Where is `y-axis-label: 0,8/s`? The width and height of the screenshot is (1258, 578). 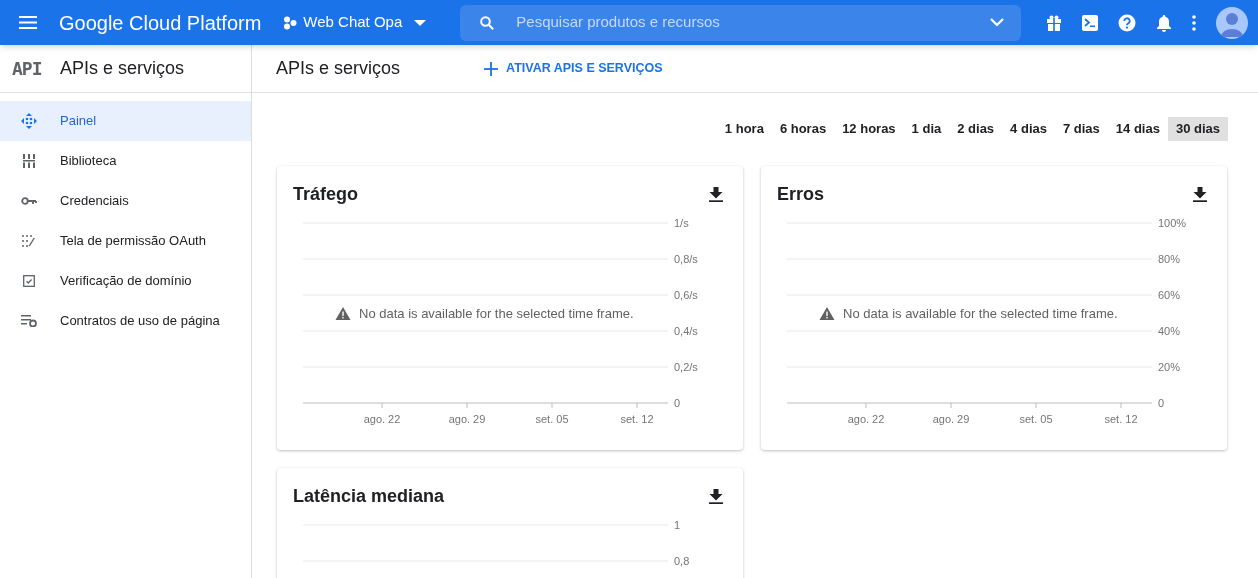 y-axis-label: 0,8/s is located at coordinates (686, 259).